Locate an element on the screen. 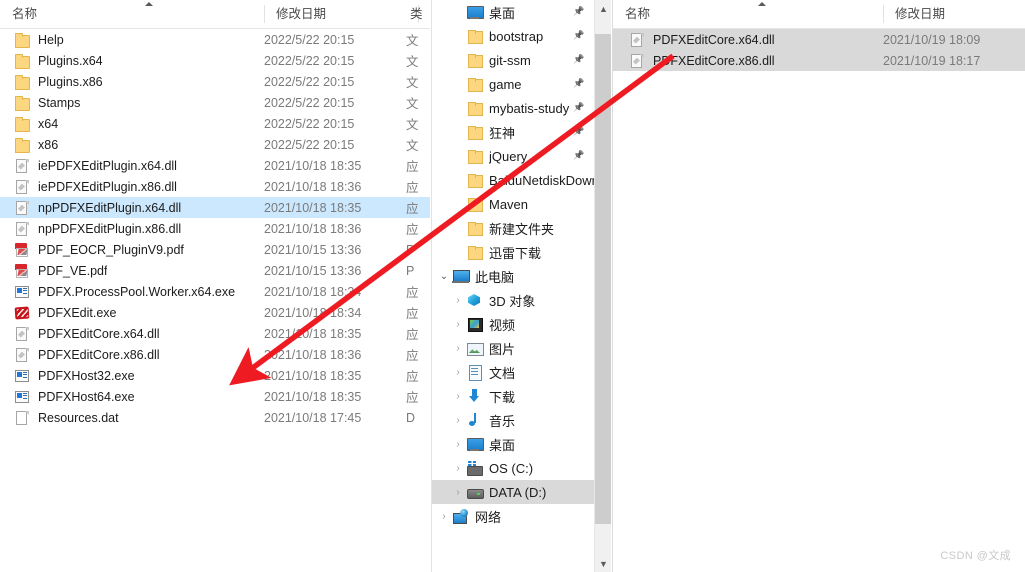  sidebar-item-folder: 狂神 📌 is located at coordinates (513, 132).